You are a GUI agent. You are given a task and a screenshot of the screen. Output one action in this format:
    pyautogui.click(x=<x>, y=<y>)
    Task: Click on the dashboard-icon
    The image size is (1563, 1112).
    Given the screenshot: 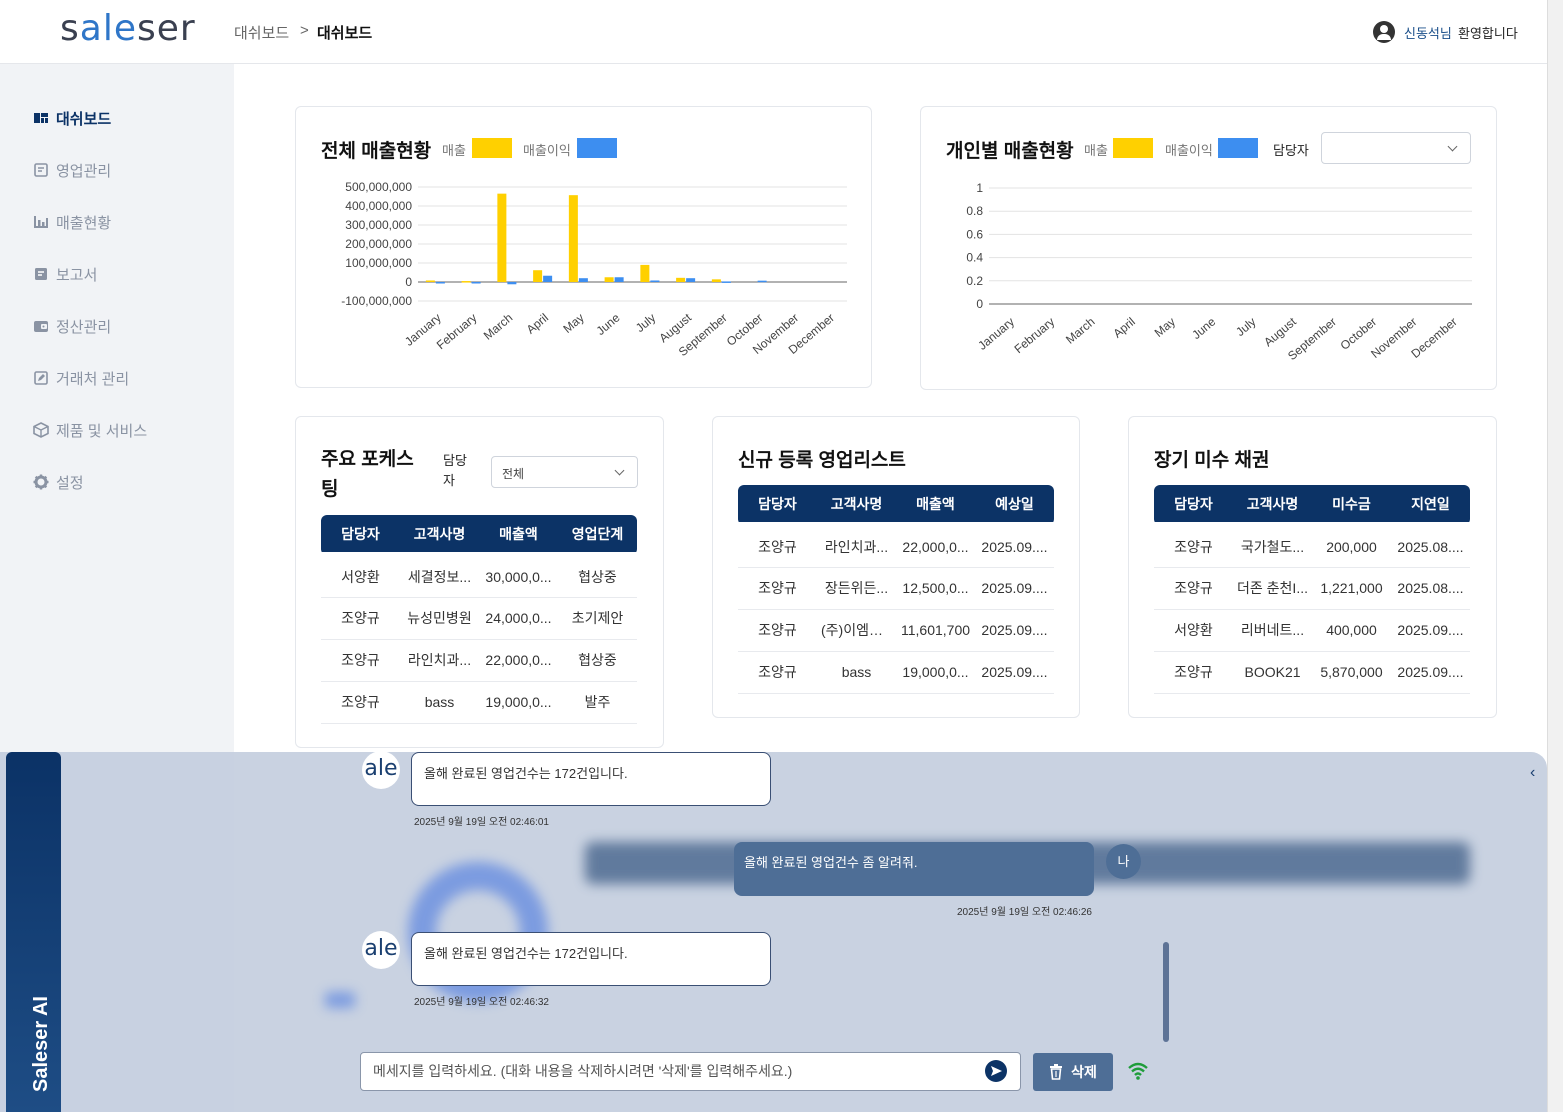 What is the action you would take?
    pyautogui.click(x=41, y=118)
    